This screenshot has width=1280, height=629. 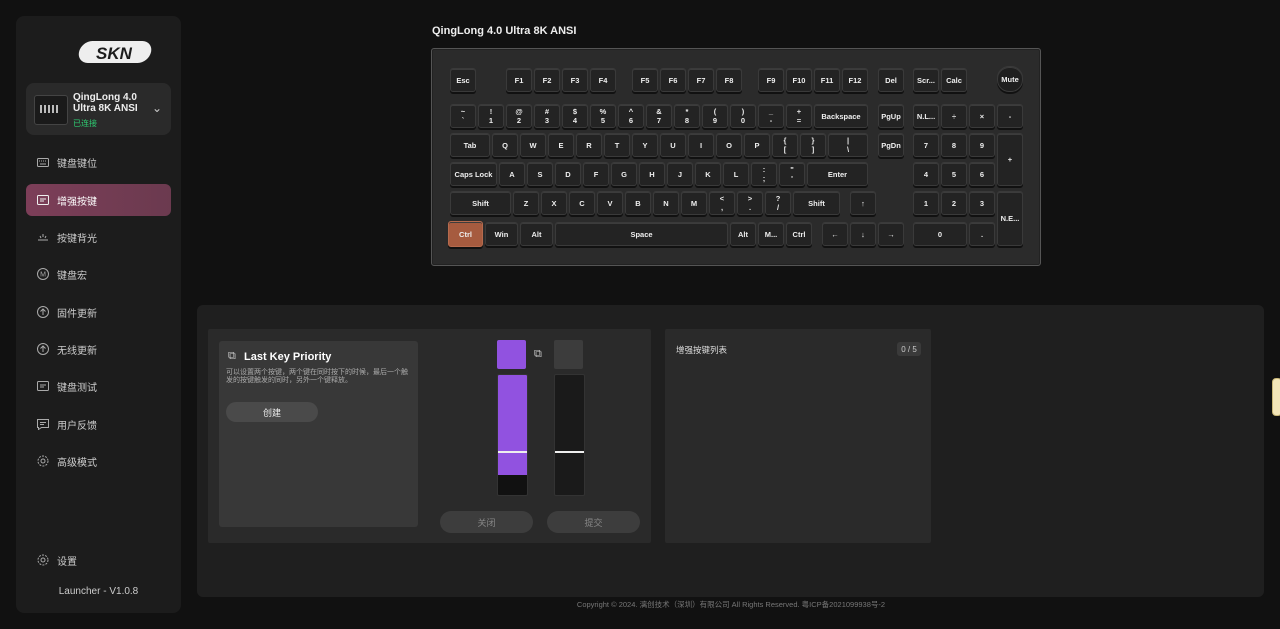 I want to click on key-p: P, so click(x=757, y=145).